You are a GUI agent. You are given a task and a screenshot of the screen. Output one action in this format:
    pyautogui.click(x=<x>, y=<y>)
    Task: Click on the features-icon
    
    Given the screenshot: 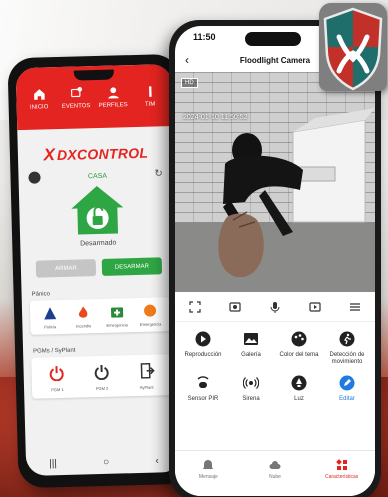 What is the action you would take?
    pyautogui.click(x=341, y=465)
    